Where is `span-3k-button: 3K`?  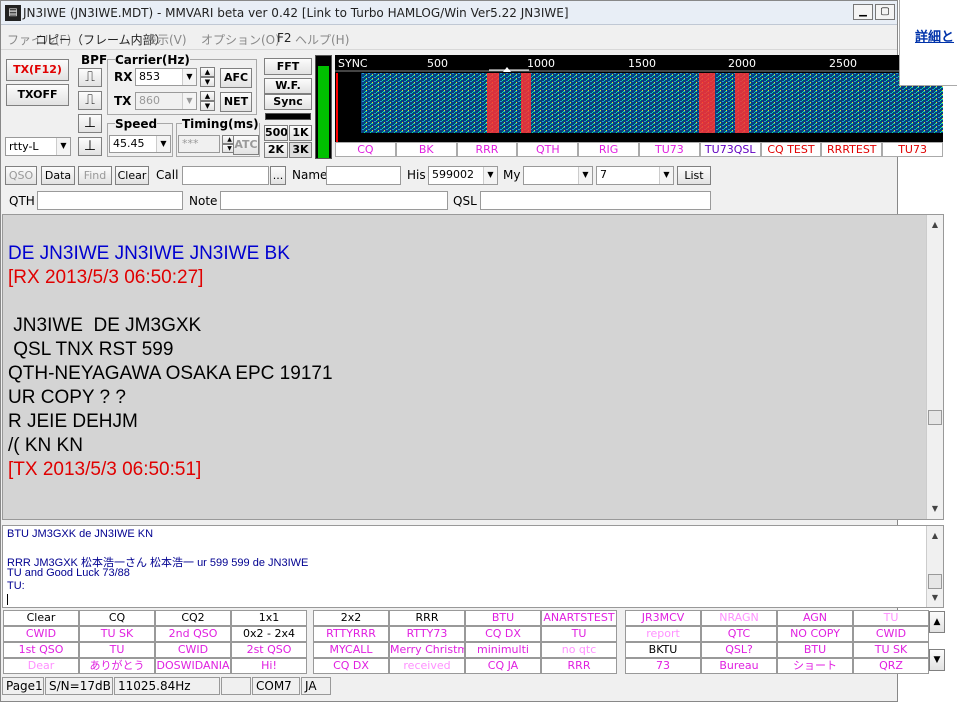
span-3k-button: 3K is located at coordinates (300, 150).